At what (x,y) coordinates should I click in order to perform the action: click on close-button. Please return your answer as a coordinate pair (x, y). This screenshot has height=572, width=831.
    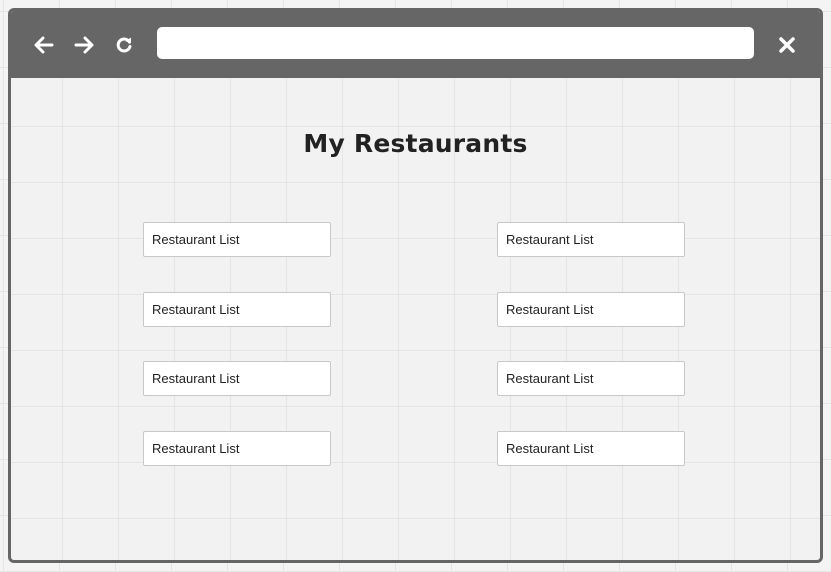
    Looking at the image, I should click on (787, 45).